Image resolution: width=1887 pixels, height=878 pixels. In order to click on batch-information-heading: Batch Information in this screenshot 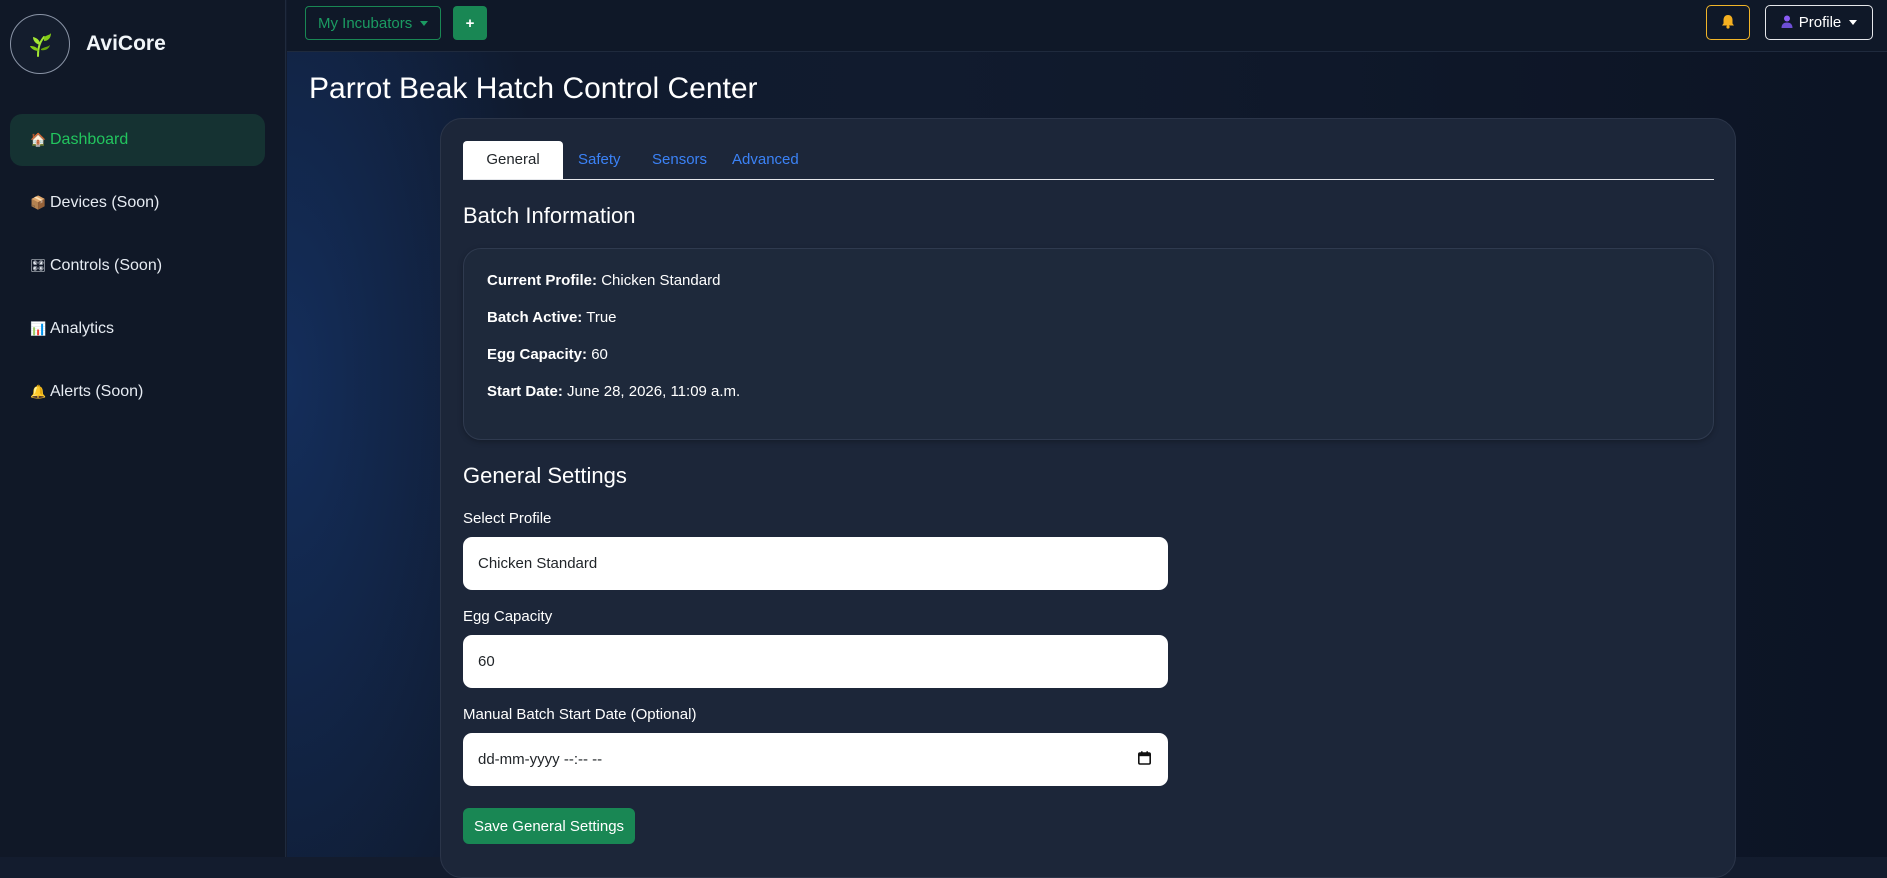, I will do `click(549, 215)`.